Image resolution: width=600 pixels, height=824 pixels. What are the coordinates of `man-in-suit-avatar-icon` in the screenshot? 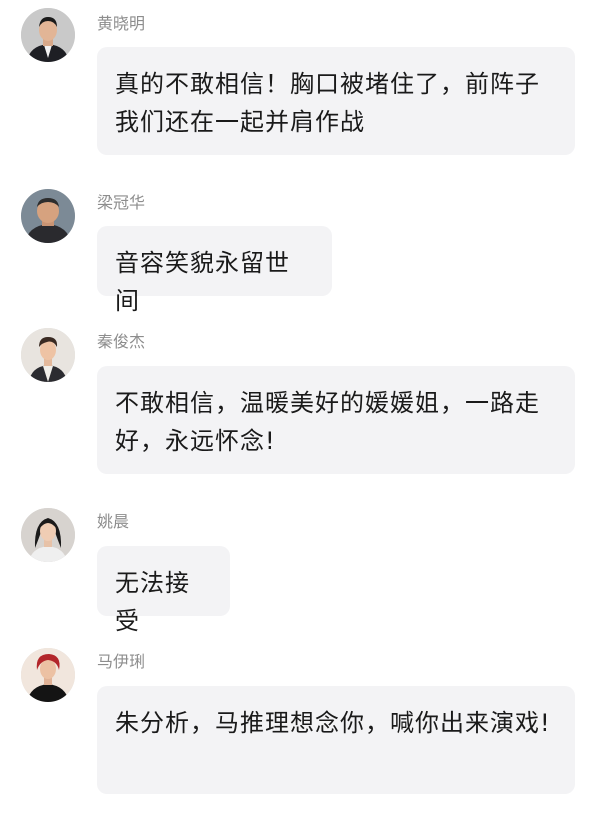 It's located at (48, 35).